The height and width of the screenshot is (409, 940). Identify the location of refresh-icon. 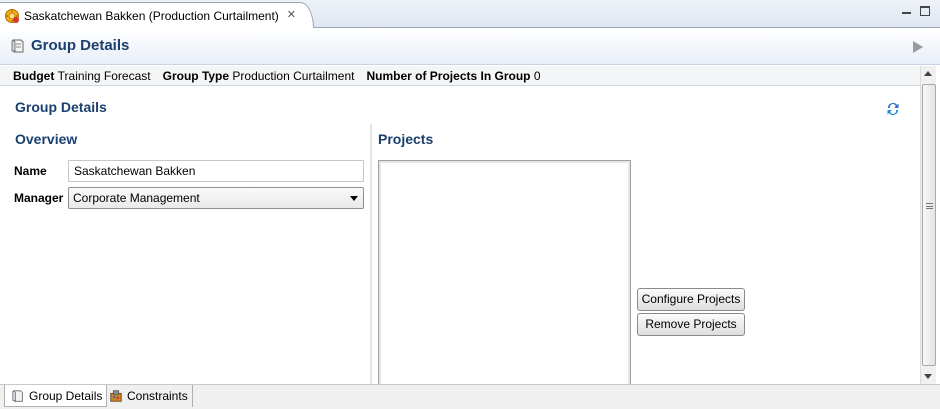
(893, 109).